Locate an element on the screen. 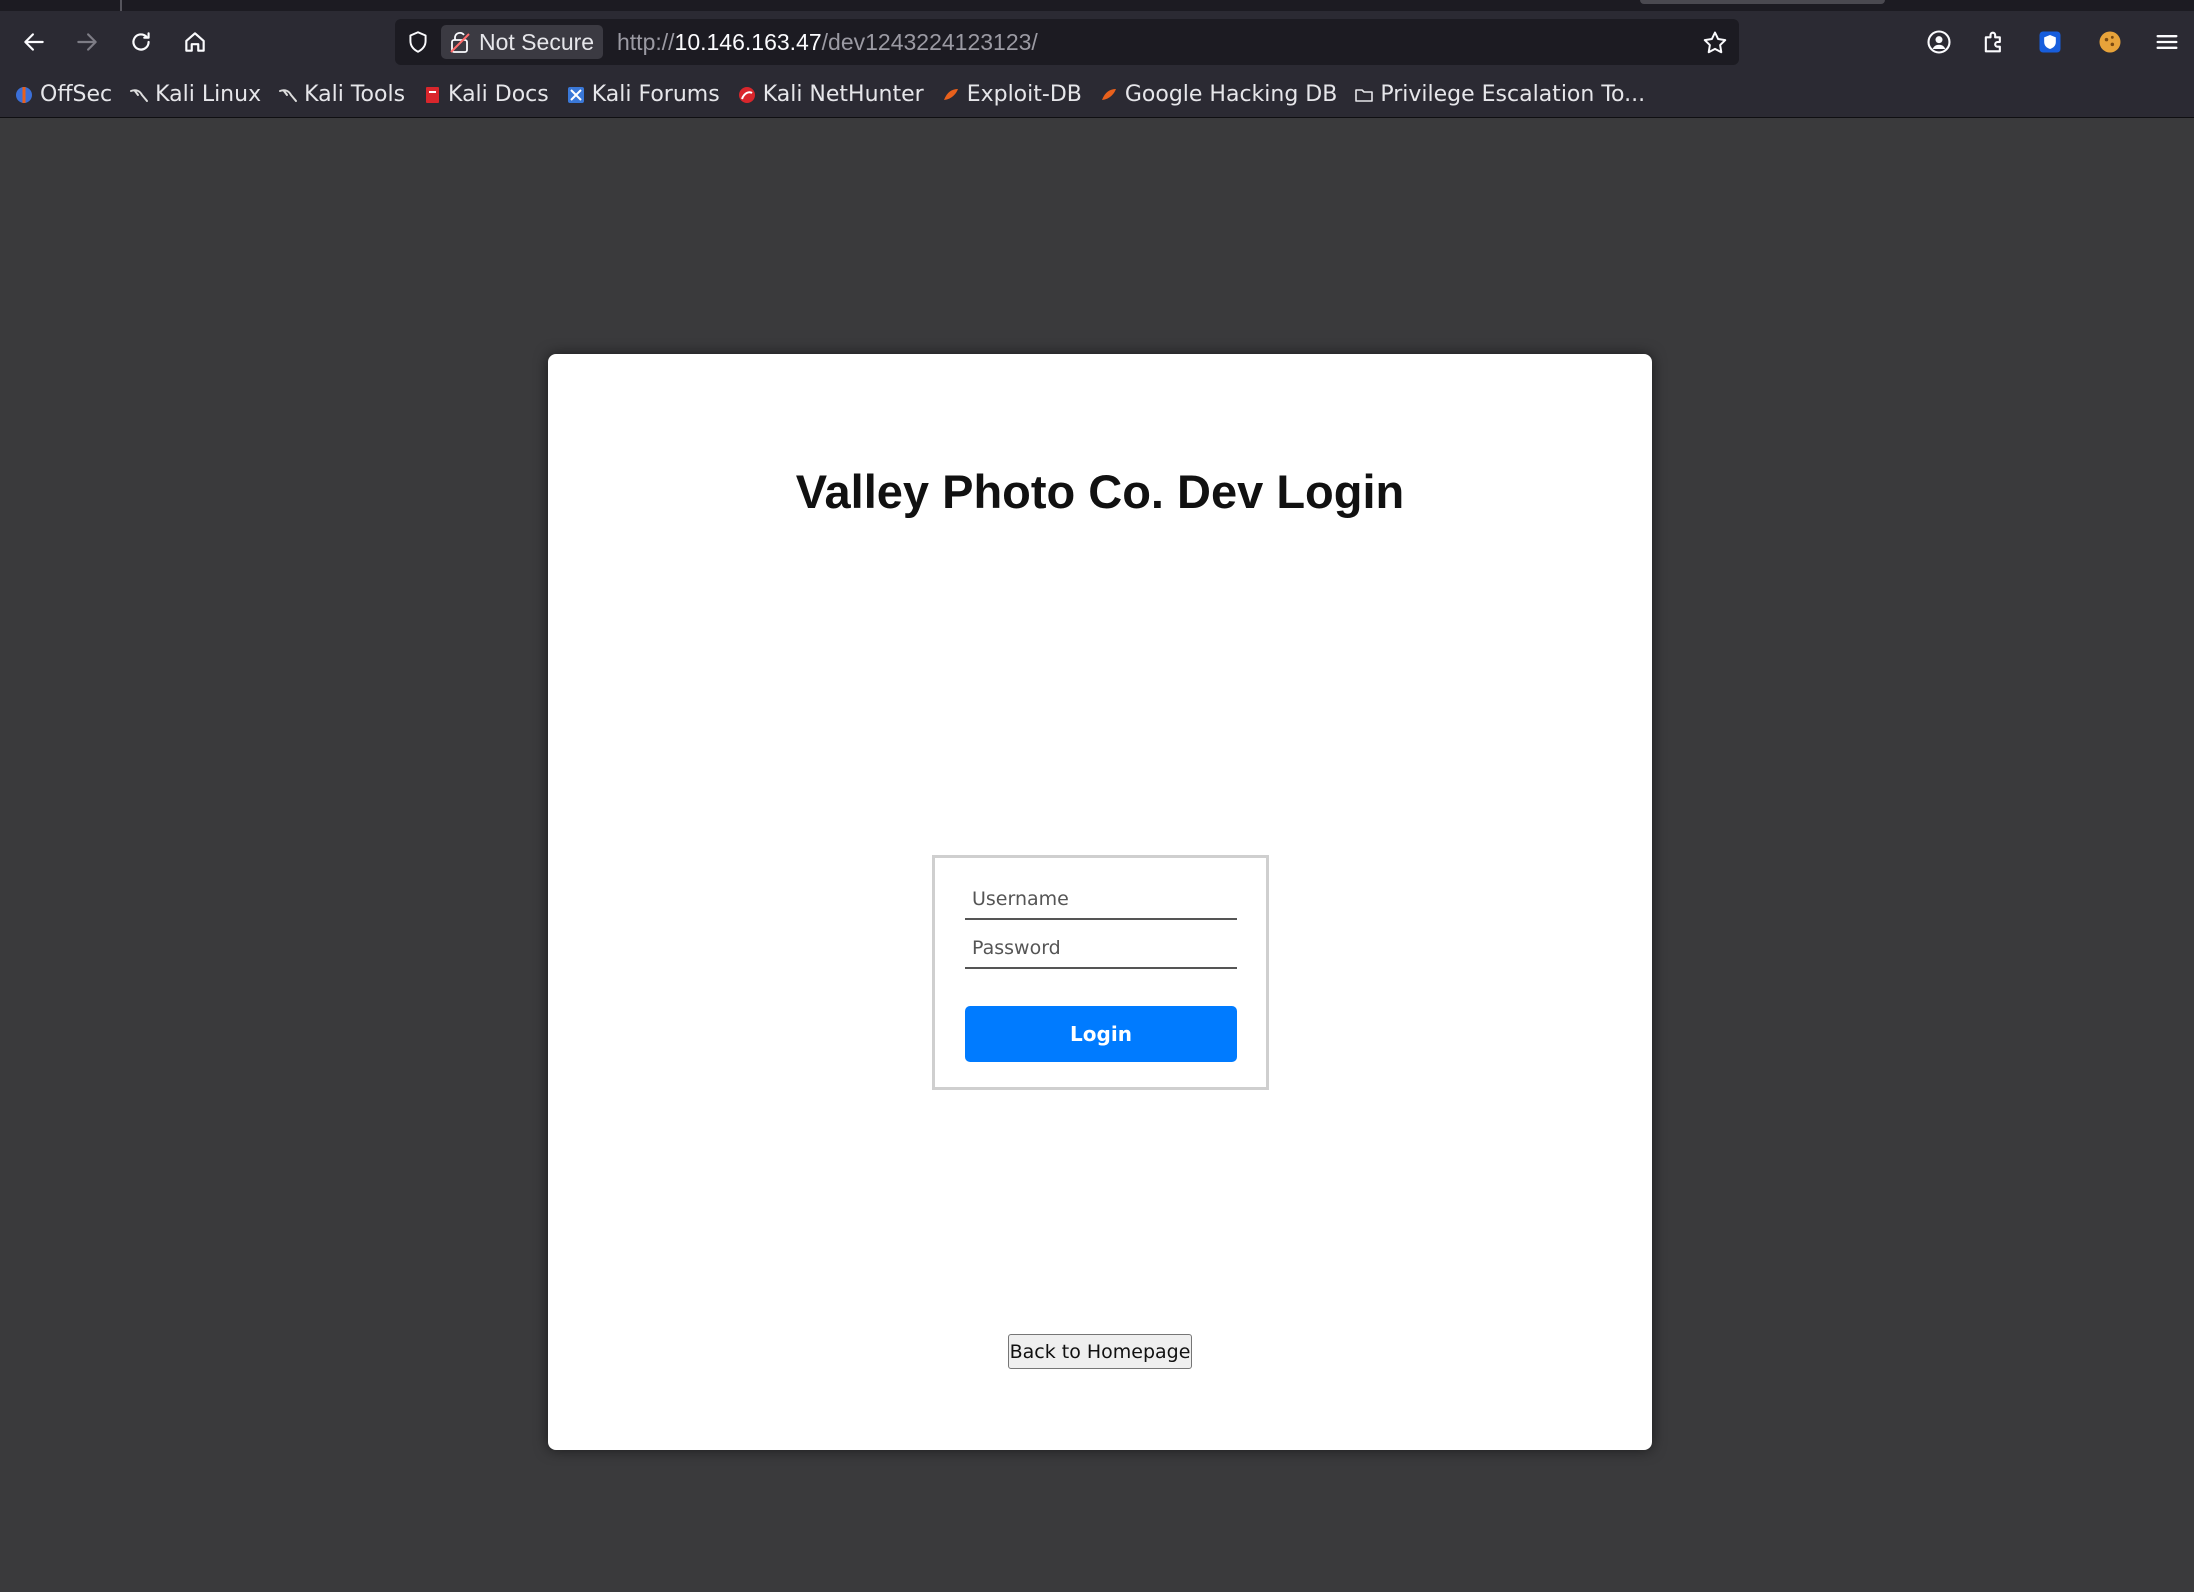 Image resolution: width=2194 pixels, height=1592 pixels. ghdb-icon is located at coordinates (1109, 95).